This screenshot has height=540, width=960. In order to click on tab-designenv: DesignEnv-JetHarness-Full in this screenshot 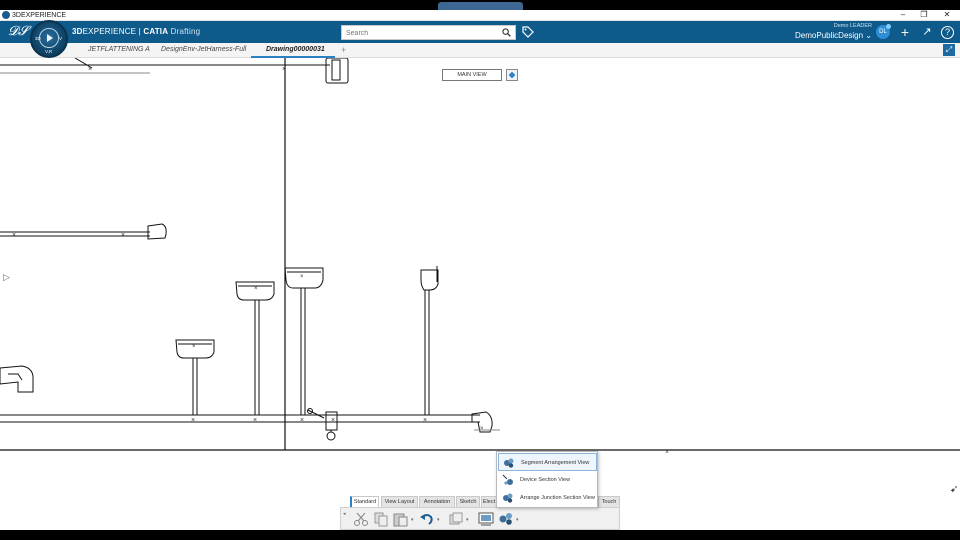, I will do `click(203, 50)`.